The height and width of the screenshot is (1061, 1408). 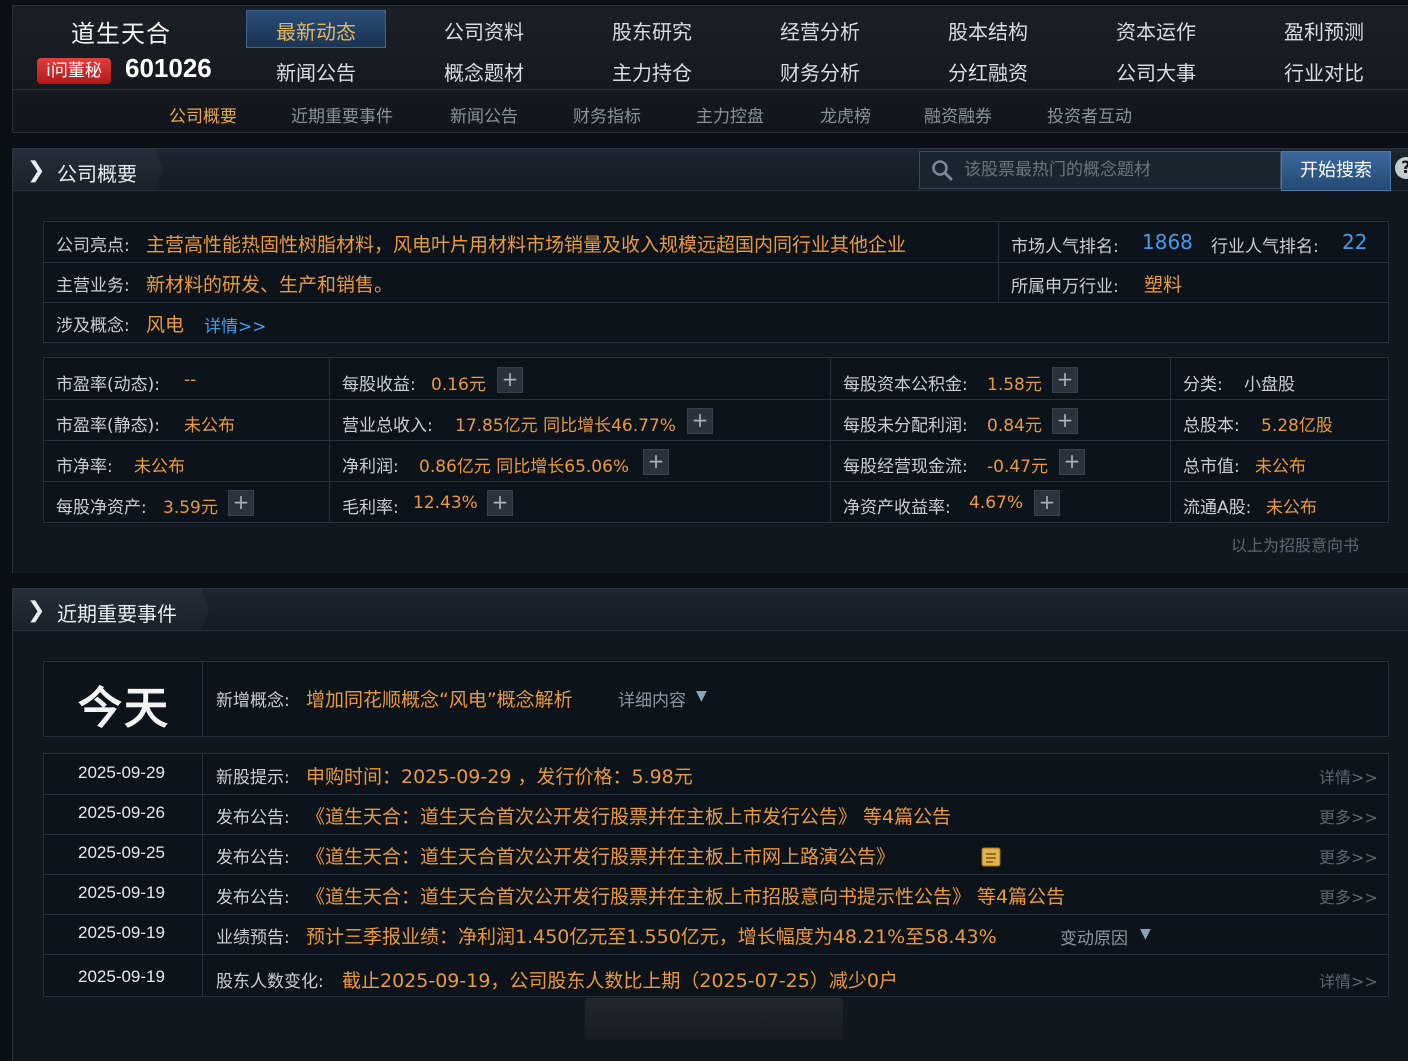 What do you see at coordinates (620, 979) in the screenshot?
I see `event-text: 截止2025-09-19，公司股东人数比上期（2025-07-25）减少0户` at bounding box center [620, 979].